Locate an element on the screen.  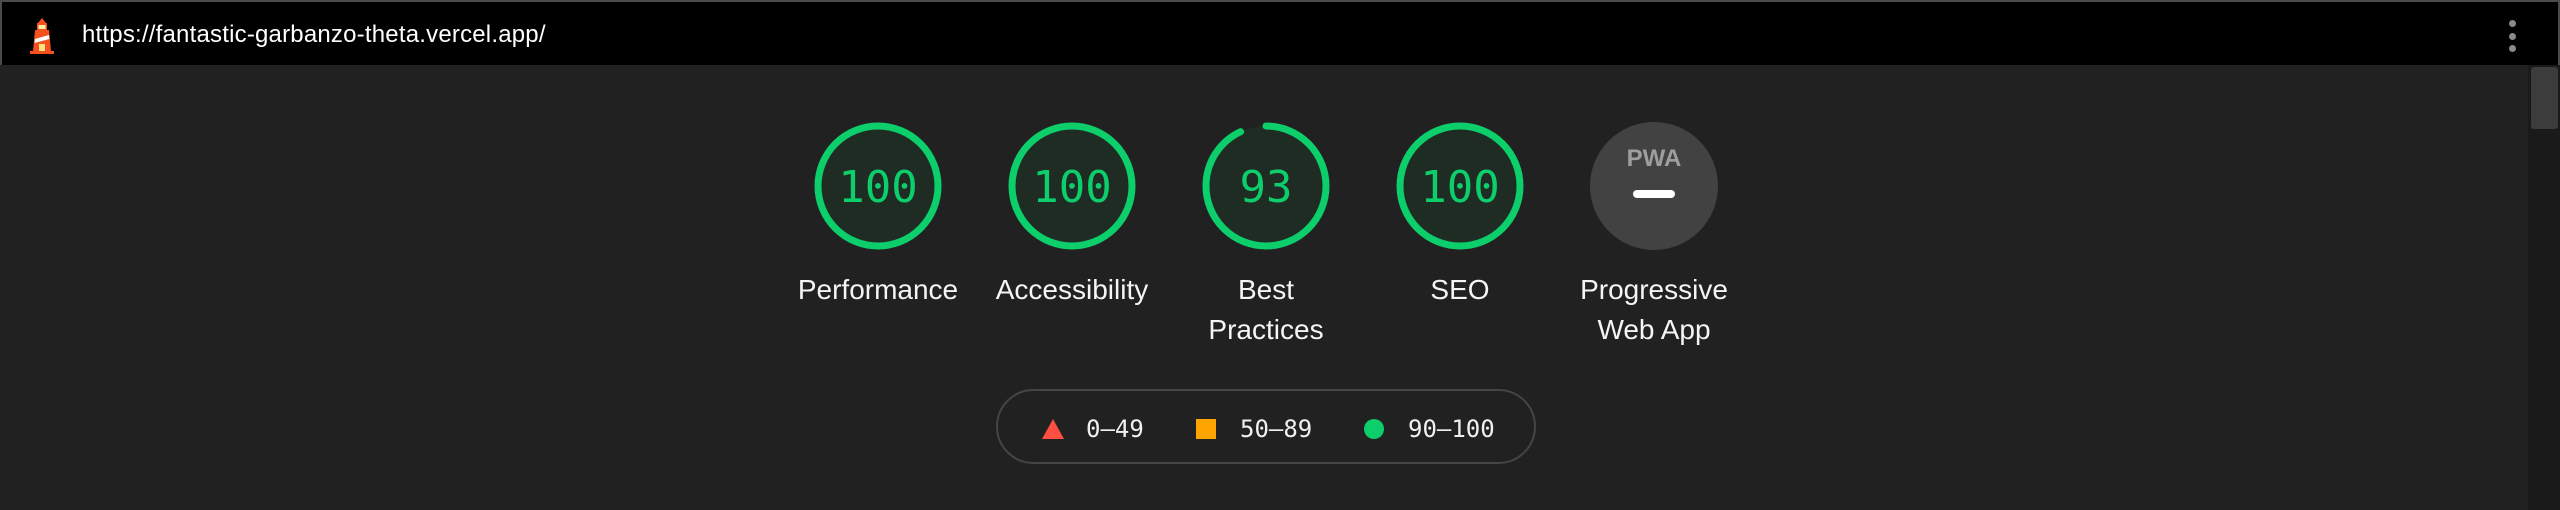
accessibility-score-ring: 100 is located at coordinates (1072, 186).